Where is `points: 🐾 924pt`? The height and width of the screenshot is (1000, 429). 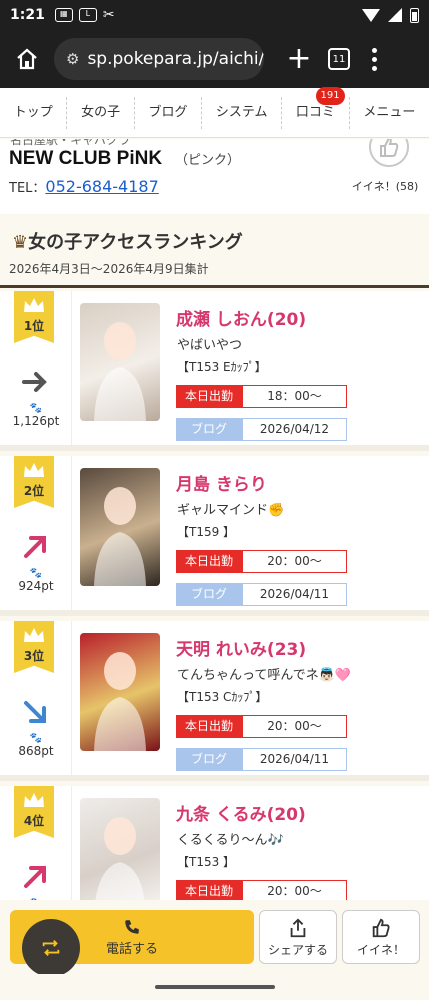 points: 🐾 924pt is located at coordinates (36, 580).